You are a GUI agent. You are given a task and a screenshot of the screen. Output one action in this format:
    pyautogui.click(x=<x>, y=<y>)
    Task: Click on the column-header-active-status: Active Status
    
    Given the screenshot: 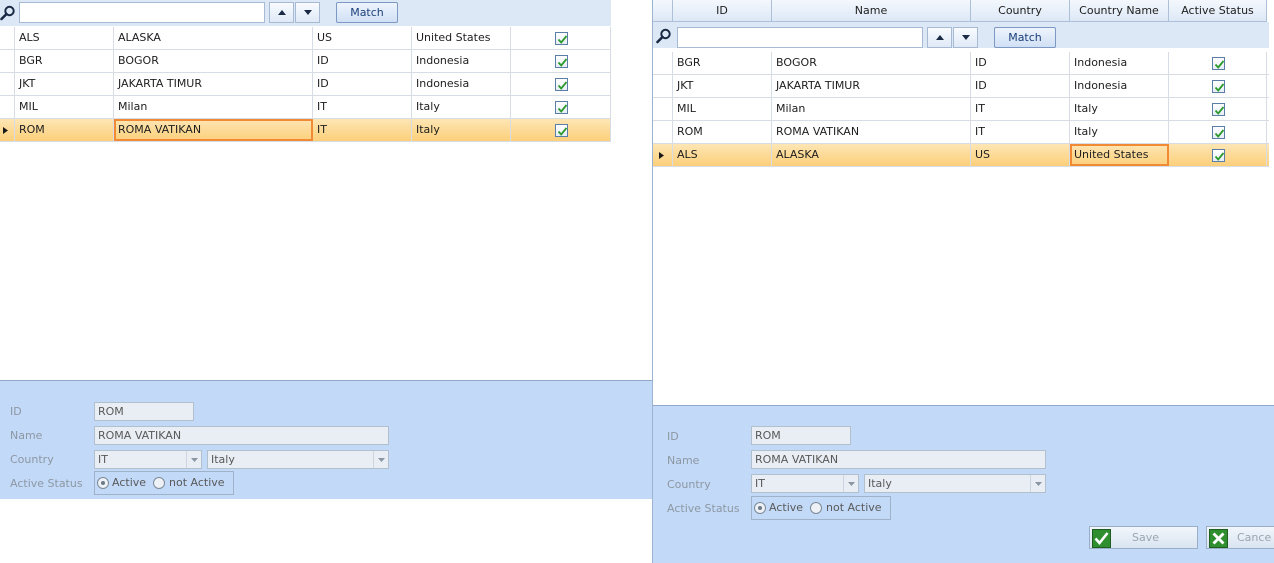 What is the action you would take?
    pyautogui.click(x=1218, y=11)
    